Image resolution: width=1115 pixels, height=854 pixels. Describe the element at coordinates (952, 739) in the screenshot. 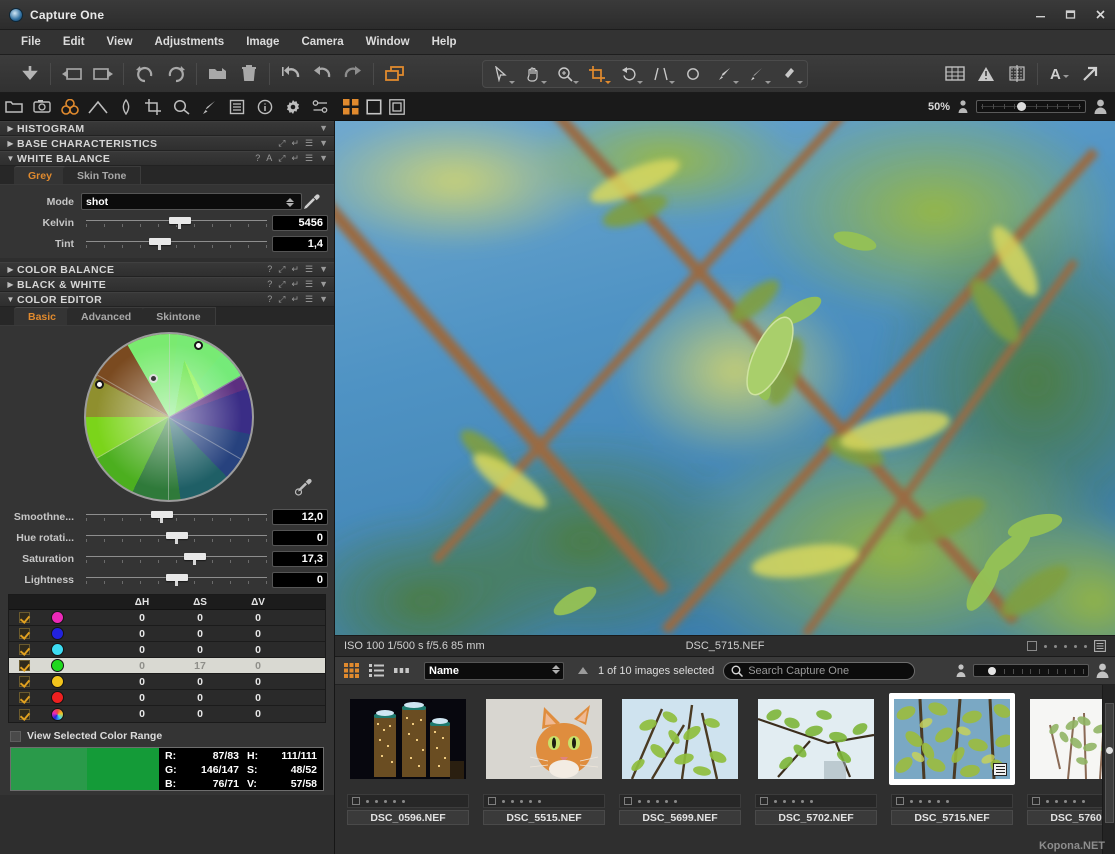

I see `thumbnail-frame-selected` at that location.